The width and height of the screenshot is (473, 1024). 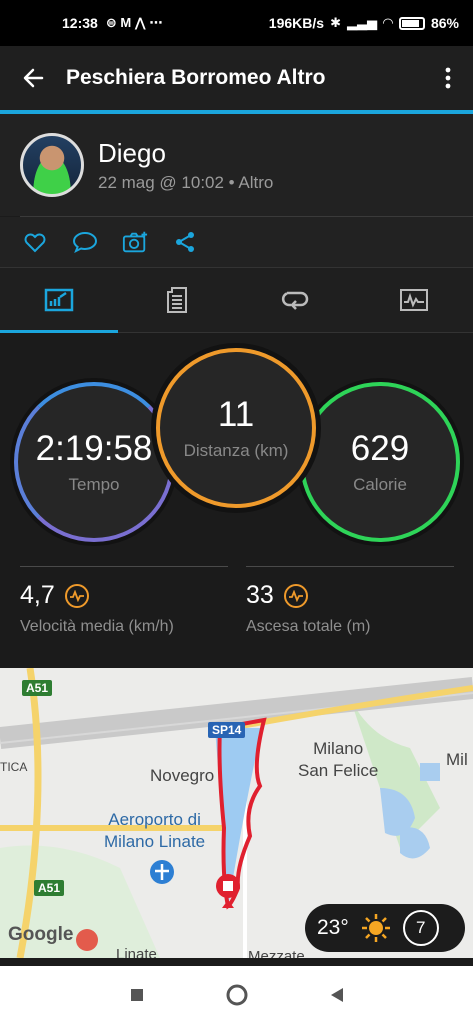 I want to click on activity-title: Peschiera Borromeo Altro, so click(x=196, y=77).